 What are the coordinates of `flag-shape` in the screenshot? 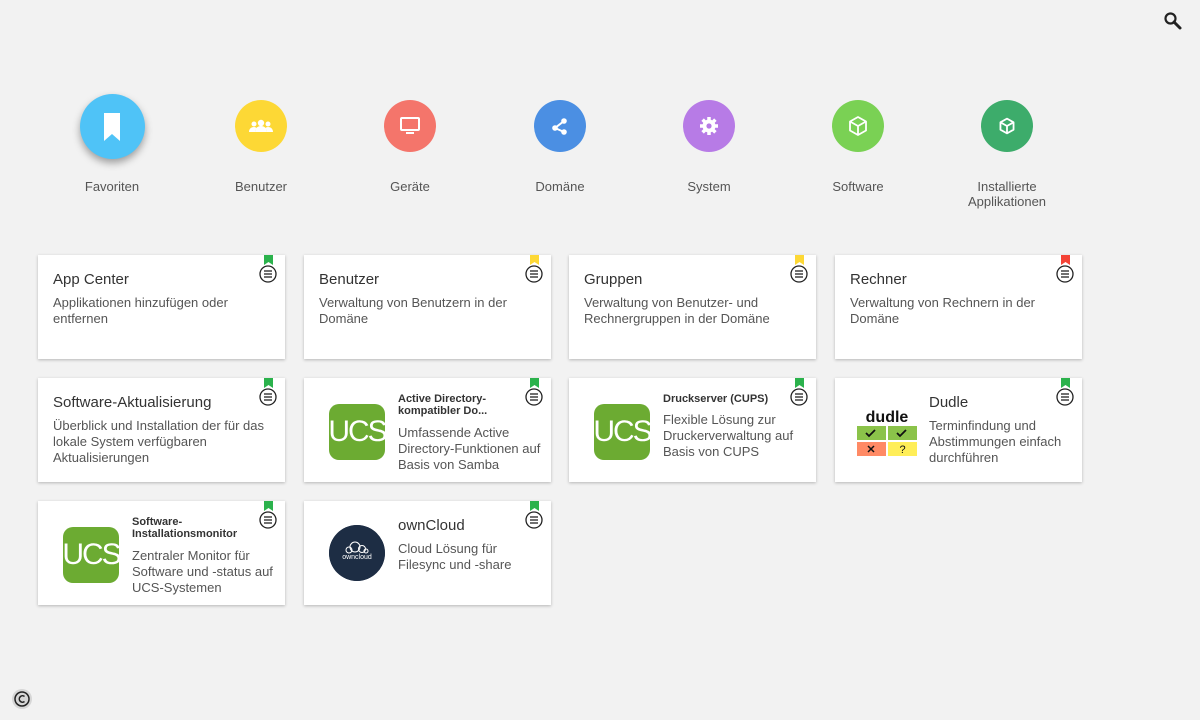 It's located at (268, 260).